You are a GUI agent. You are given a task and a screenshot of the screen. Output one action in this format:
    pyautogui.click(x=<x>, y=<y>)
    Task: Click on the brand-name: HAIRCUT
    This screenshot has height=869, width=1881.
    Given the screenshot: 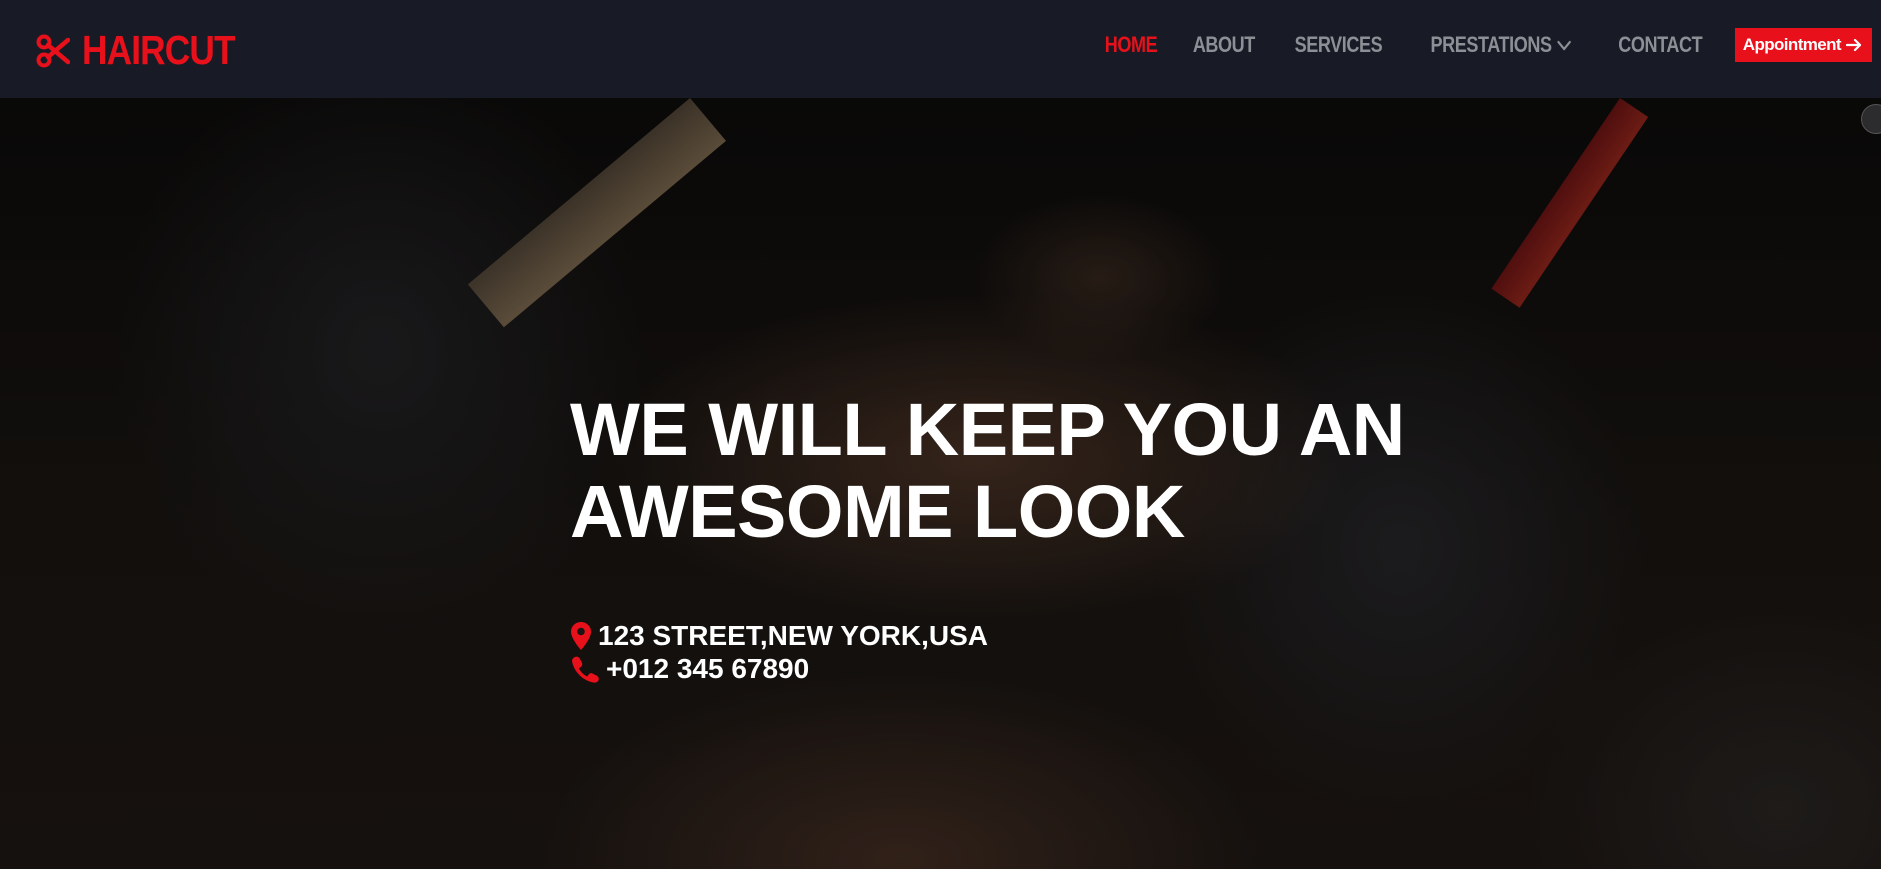 What is the action you would take?
    pyautogui.click(x=158, y=50)
    